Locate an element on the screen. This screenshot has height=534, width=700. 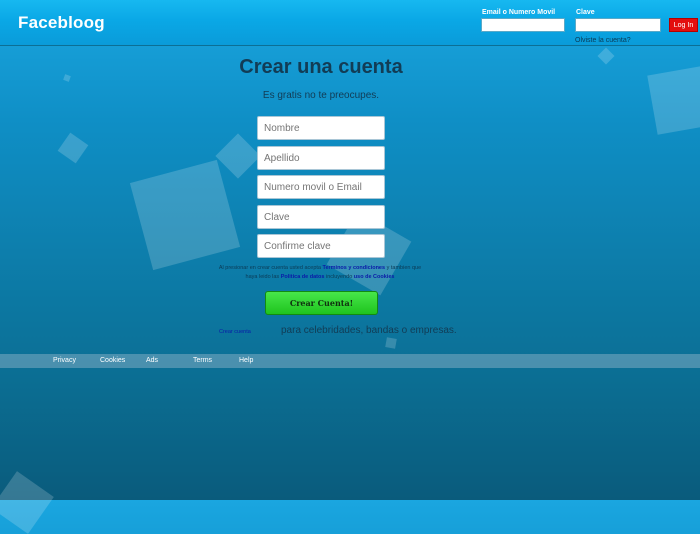
data-policy-link: Politica de datos is located at coordinates (303, 277).